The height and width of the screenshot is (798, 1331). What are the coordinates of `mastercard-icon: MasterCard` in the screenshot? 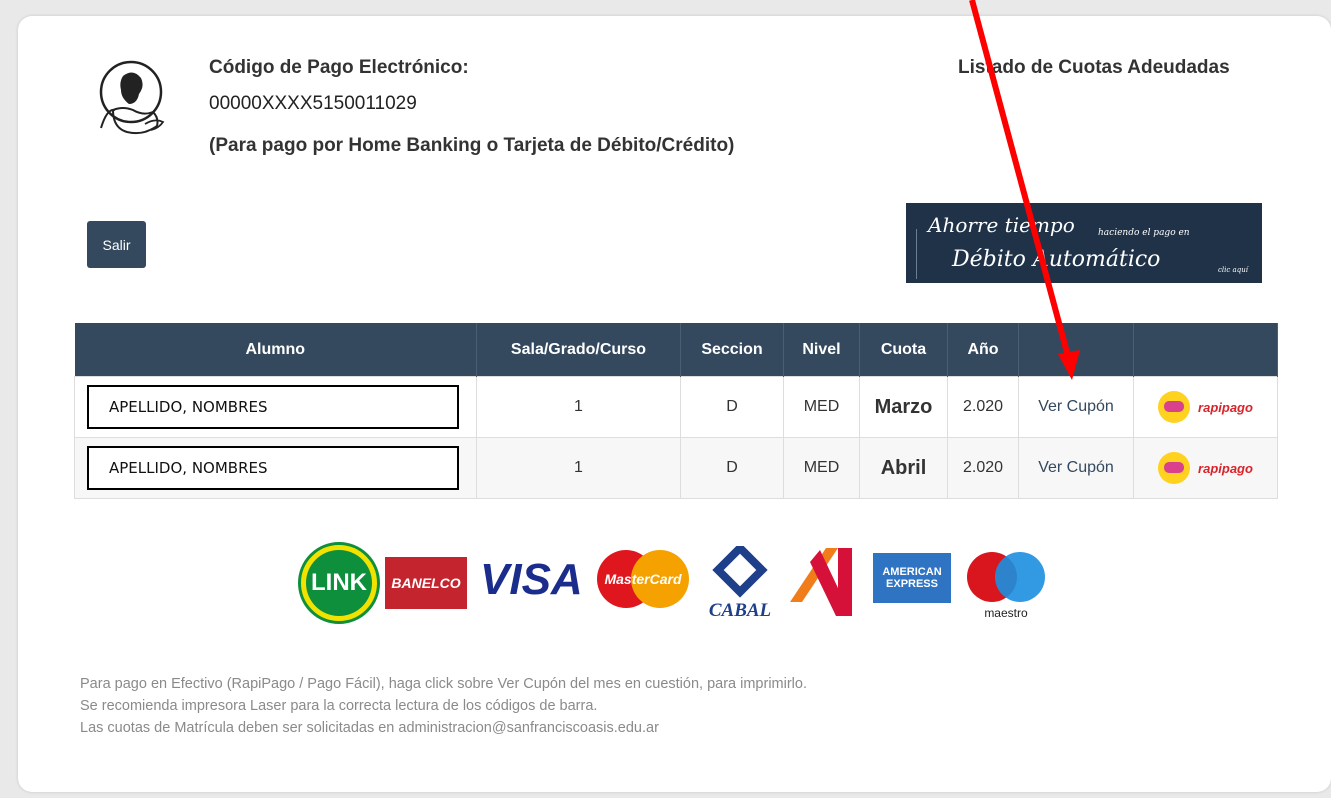 It's located at (643, 579).